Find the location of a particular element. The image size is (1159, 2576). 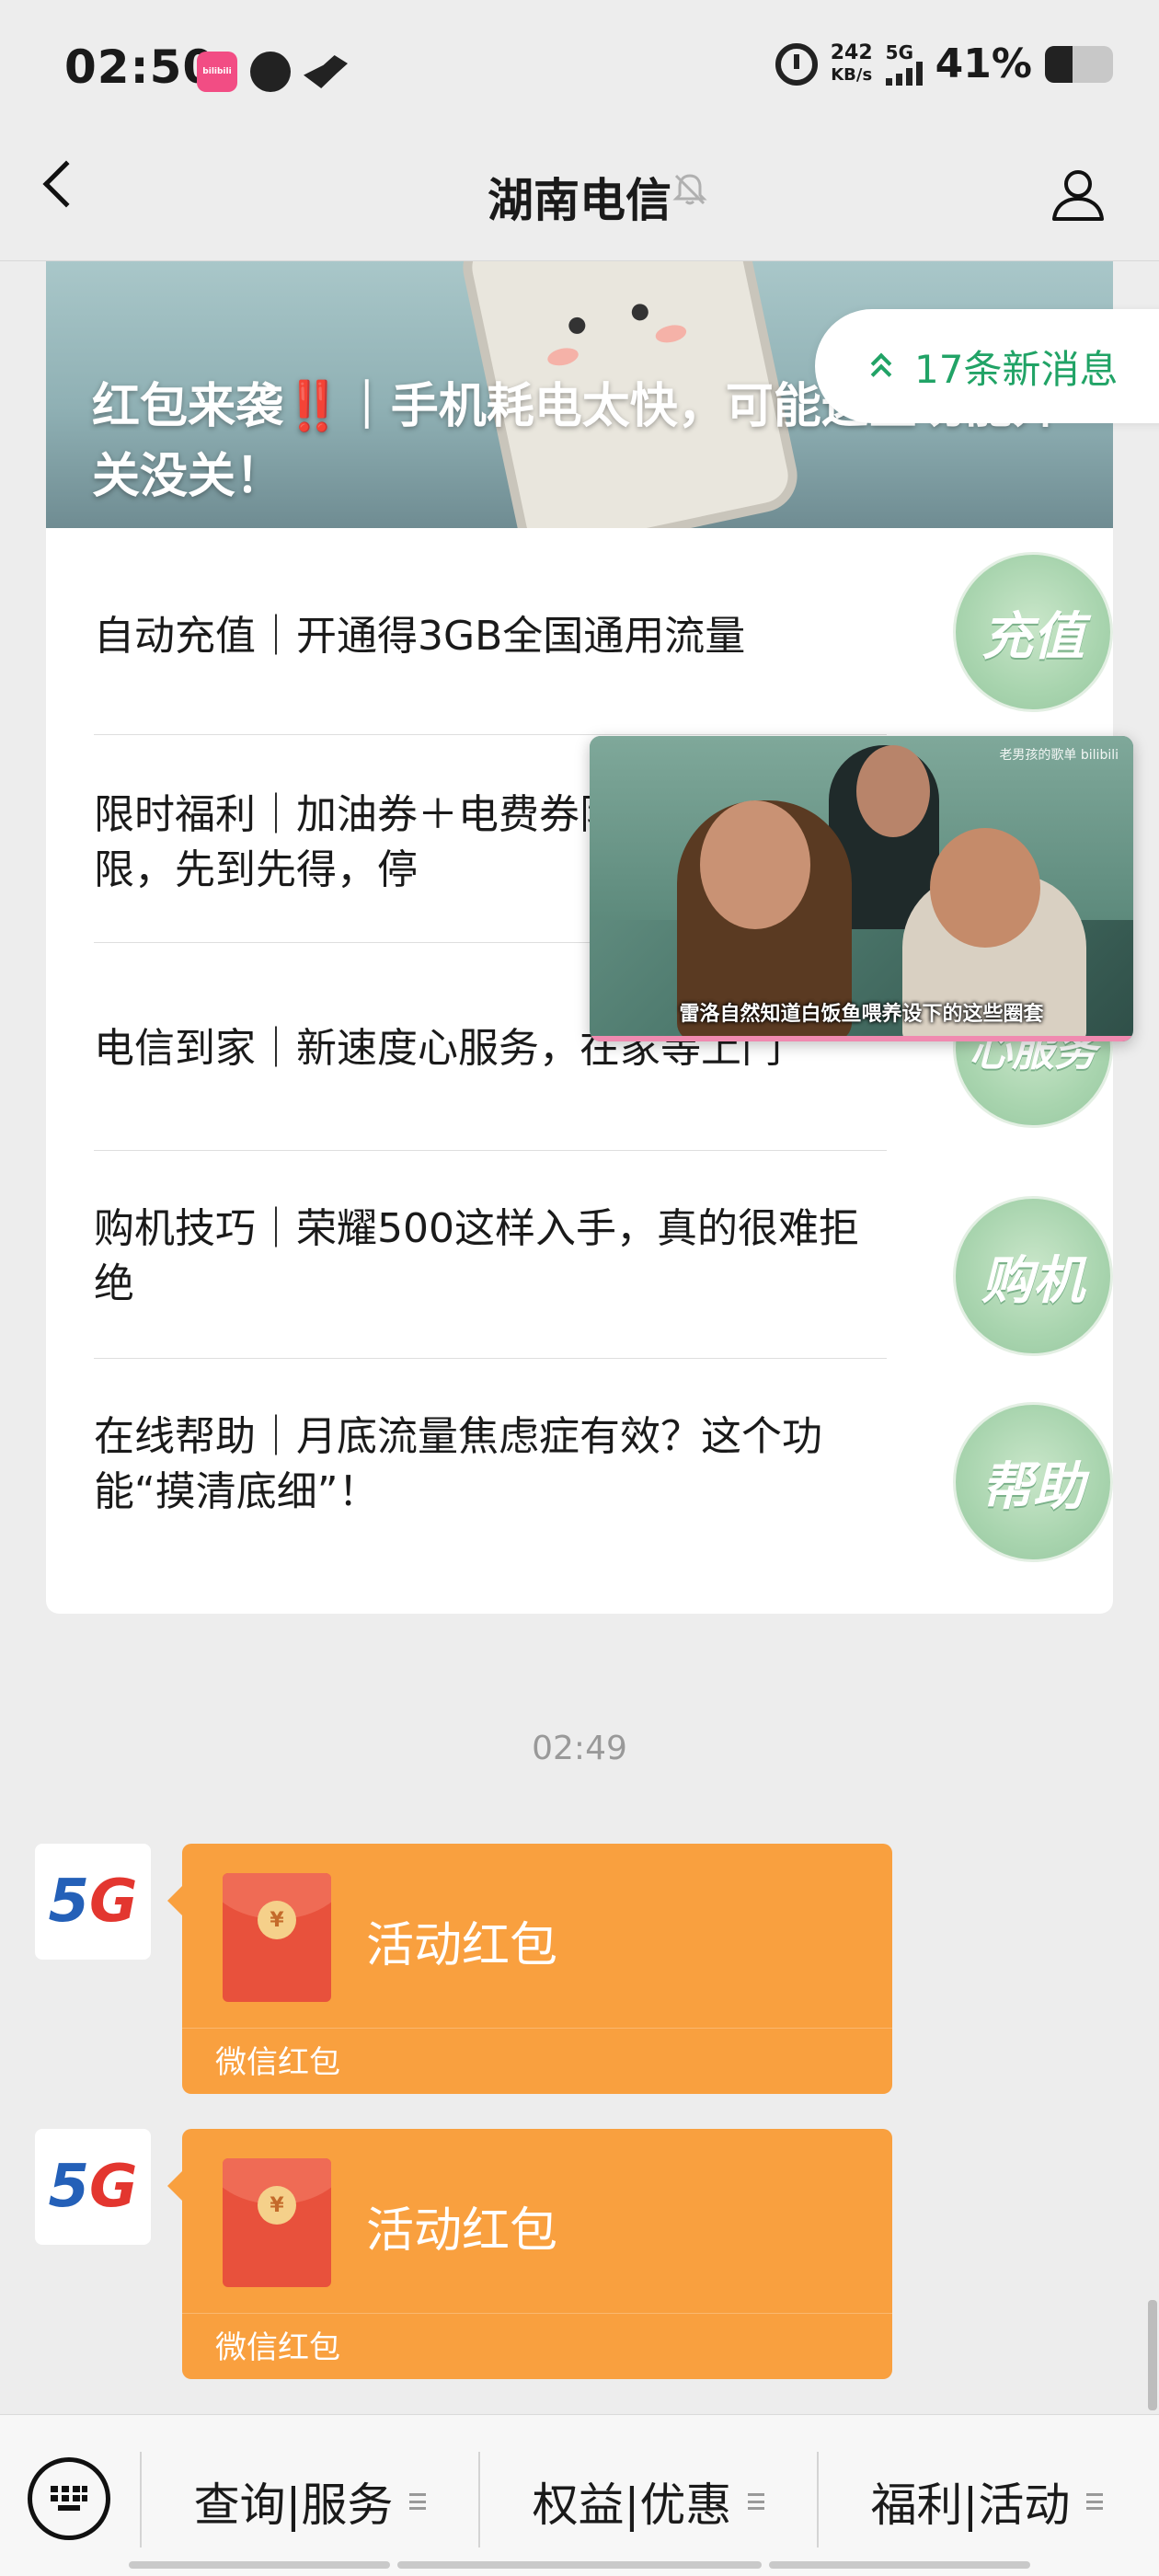

new-messages-button: 17条新消息 is located at coordinates (987, 366).